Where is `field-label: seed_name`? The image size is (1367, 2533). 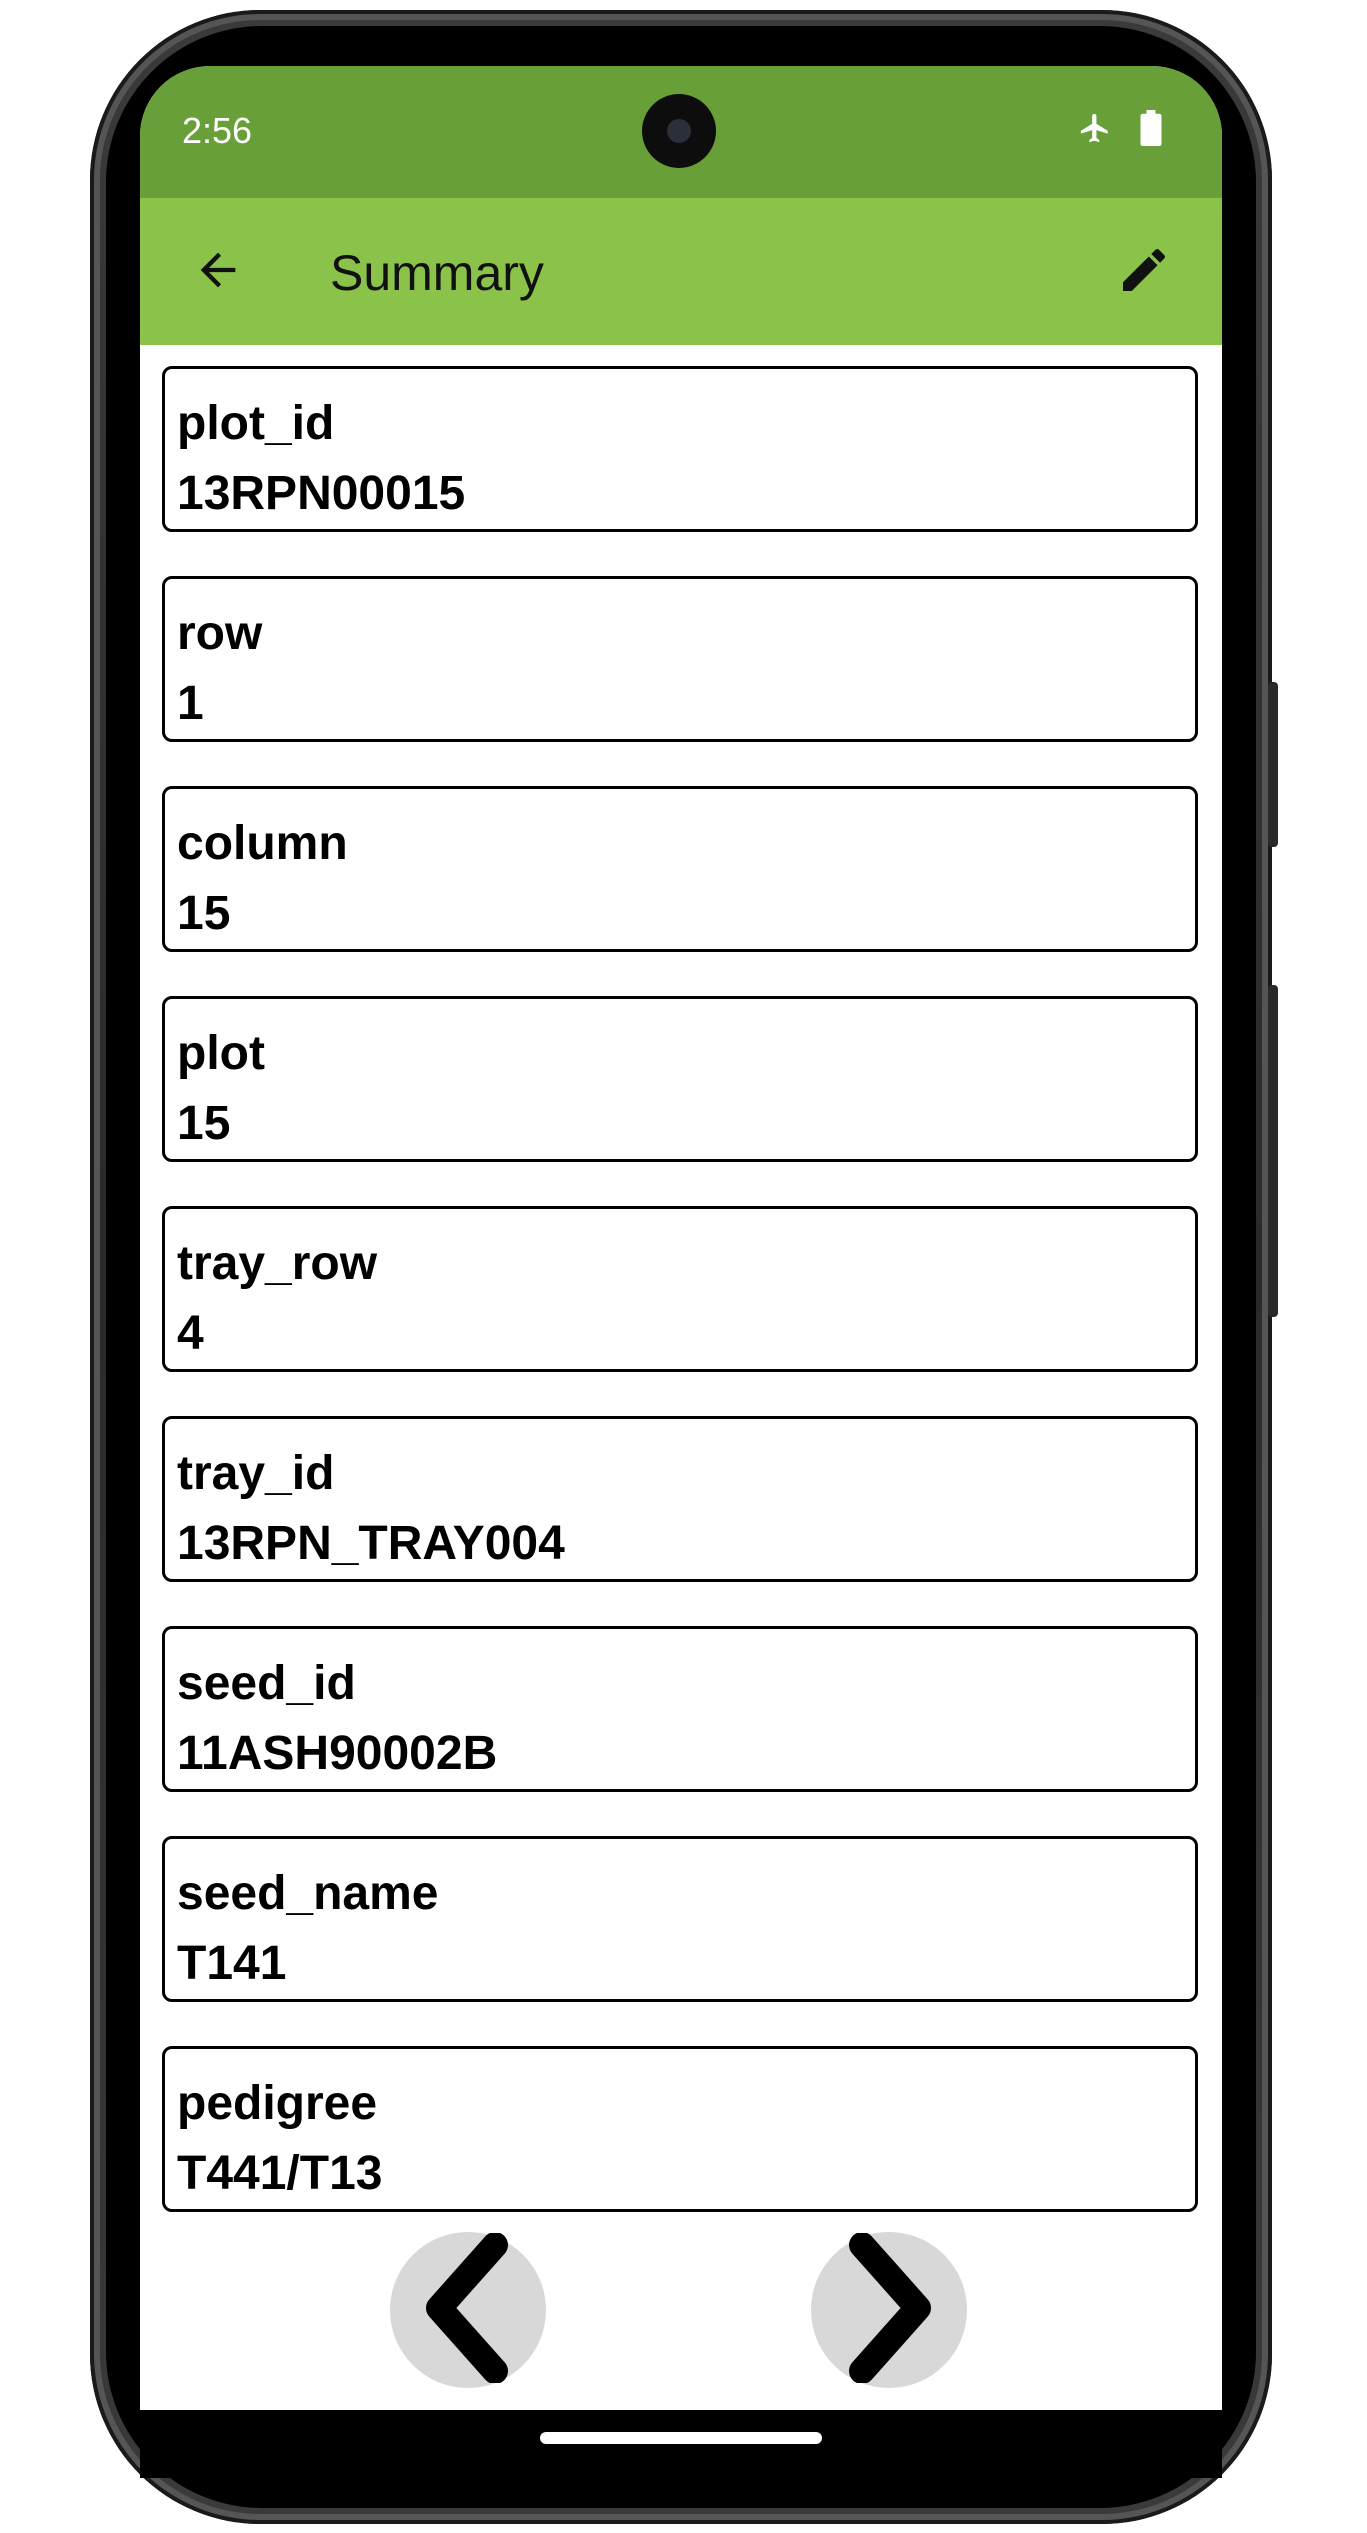
field-label: seed_name is located at coordinates (308, 1893).